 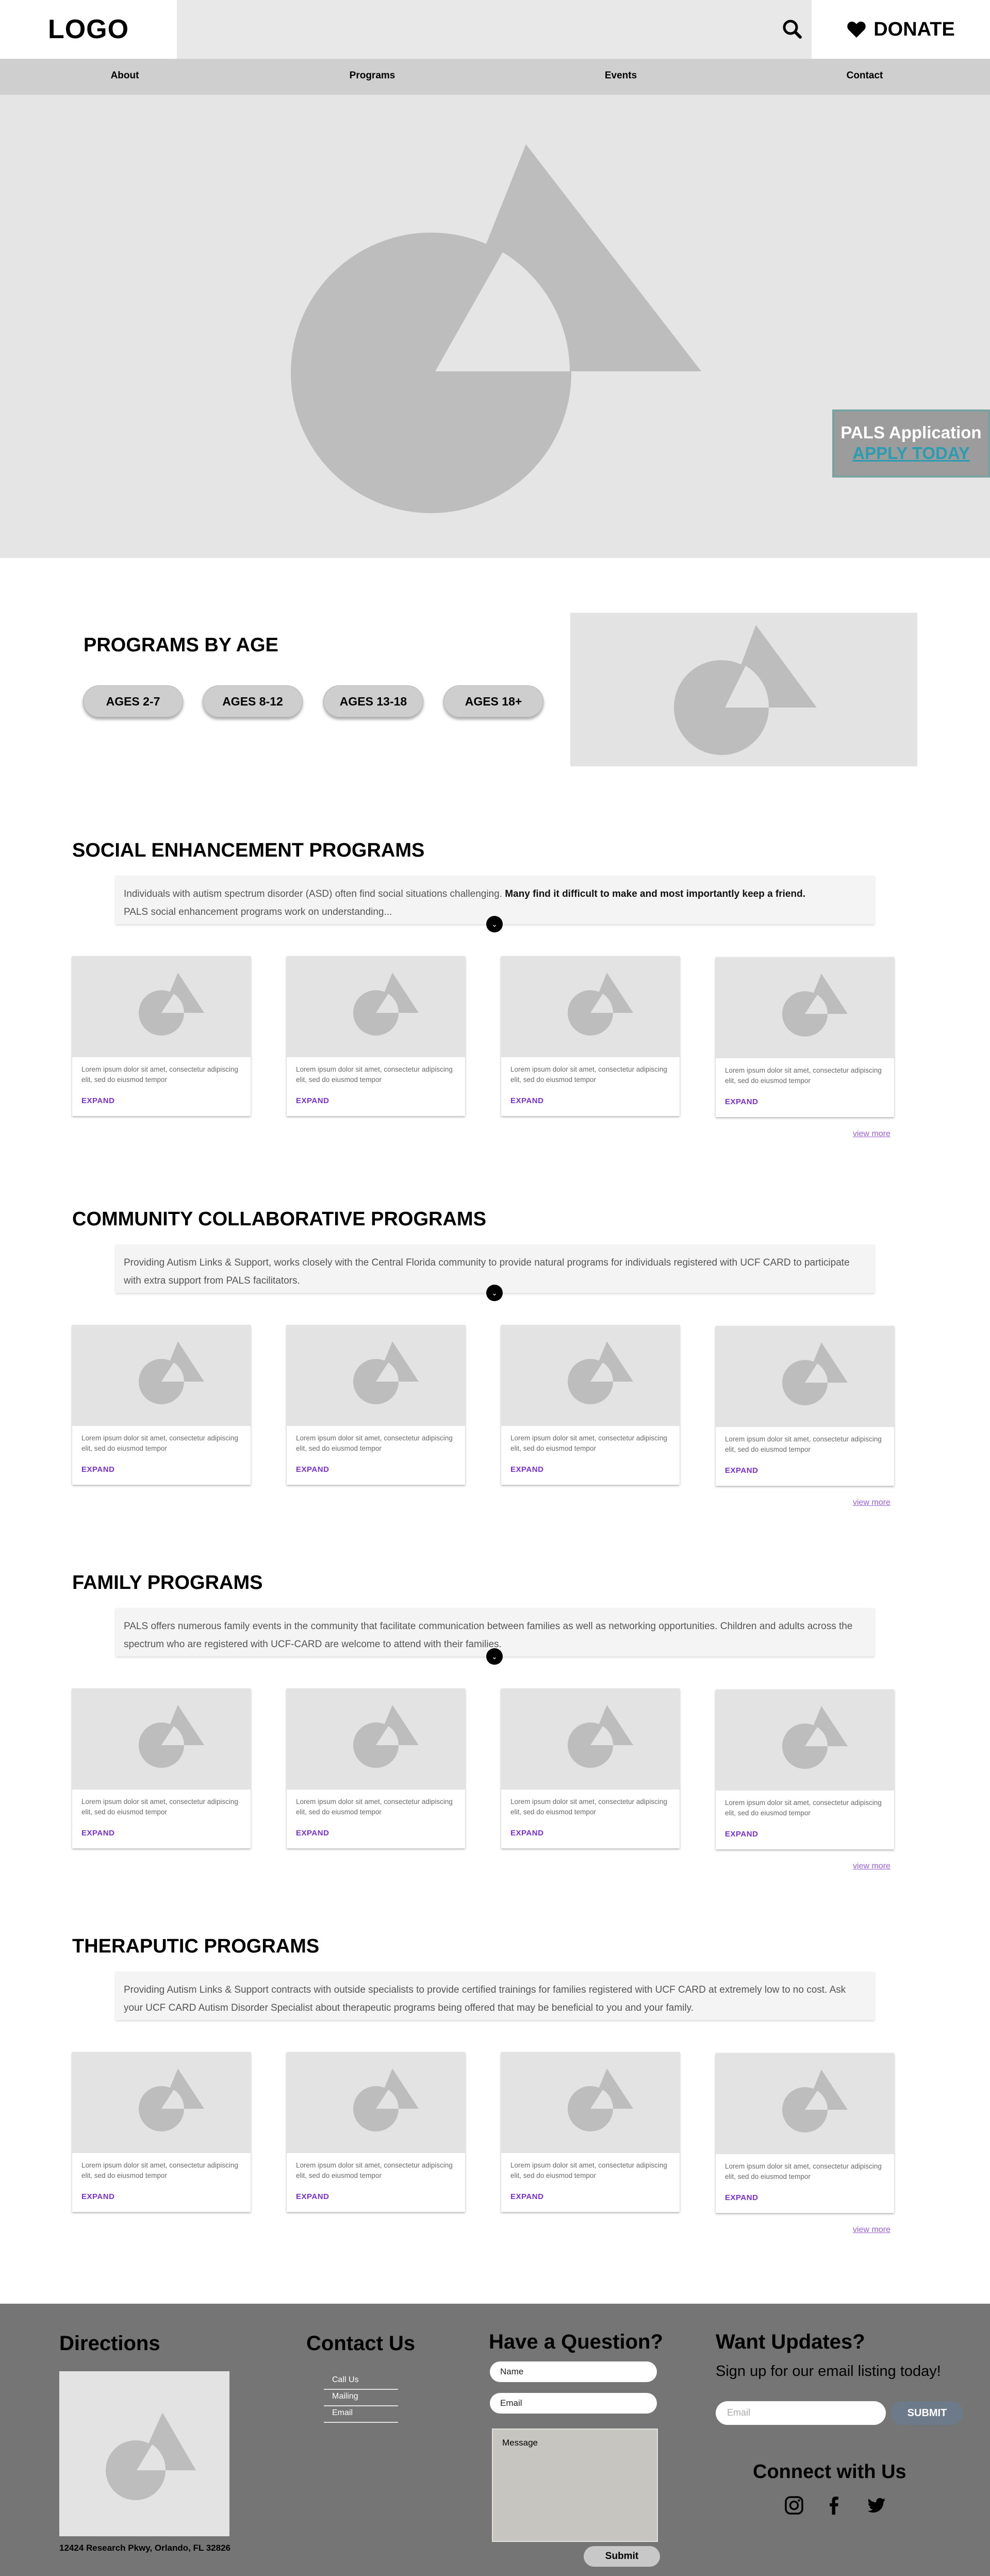 I want to click on donate-button: DONATE, so click(x=901, y=29).